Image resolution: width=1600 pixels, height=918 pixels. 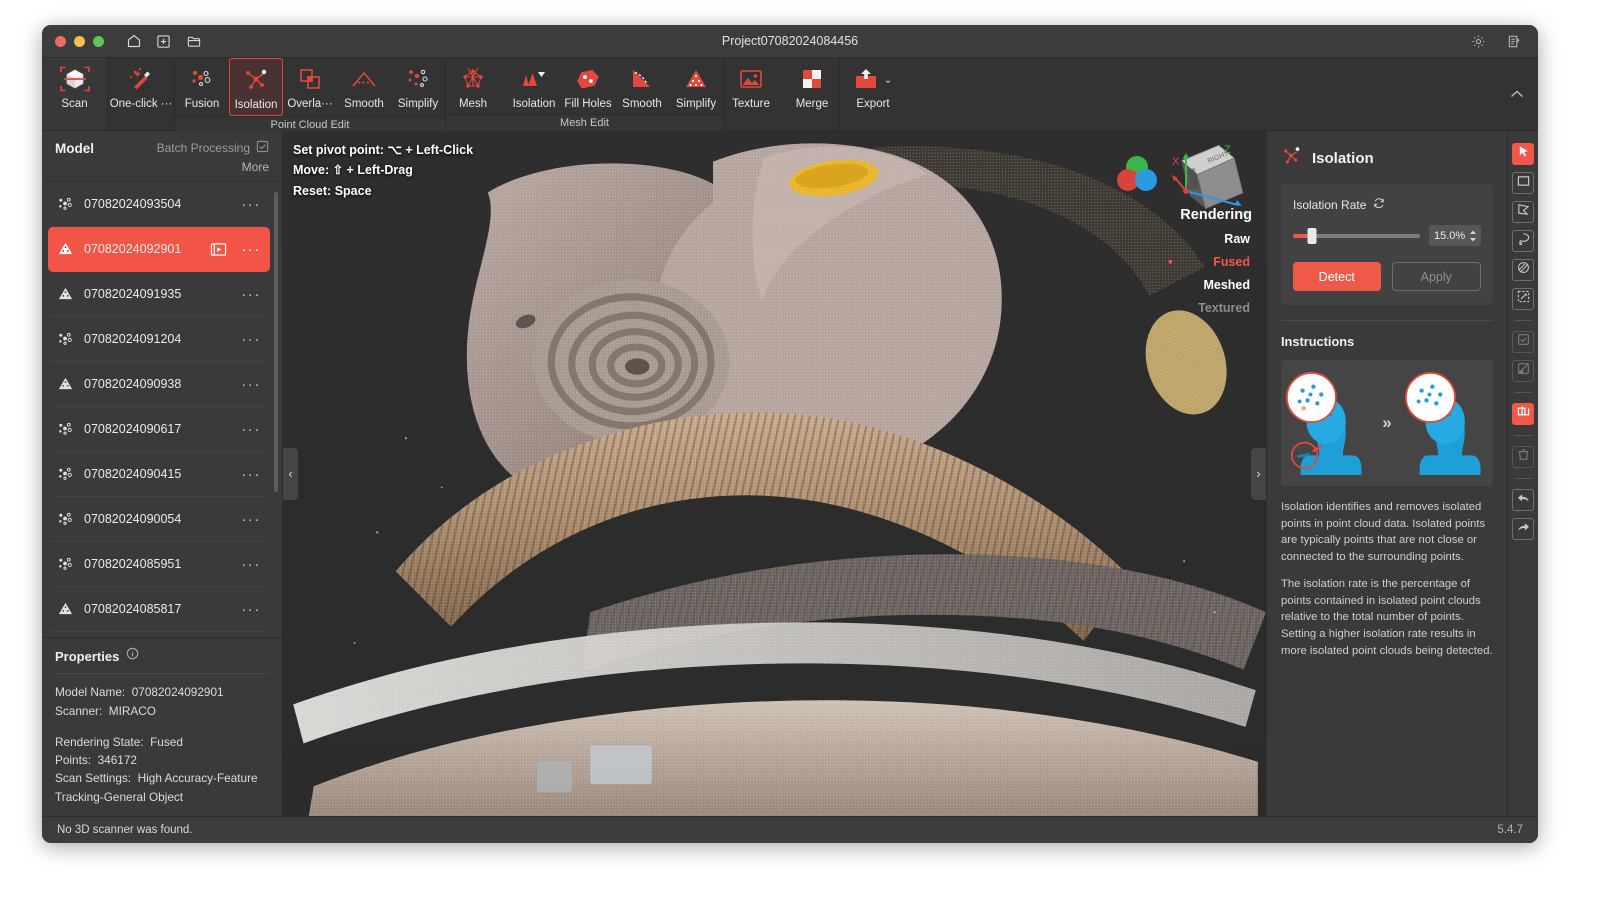 What do you see at coordinates (159, 204) in the screenshot?
I see `model-list-item: 07082024093504 ···` at bounding box center [159, 204].